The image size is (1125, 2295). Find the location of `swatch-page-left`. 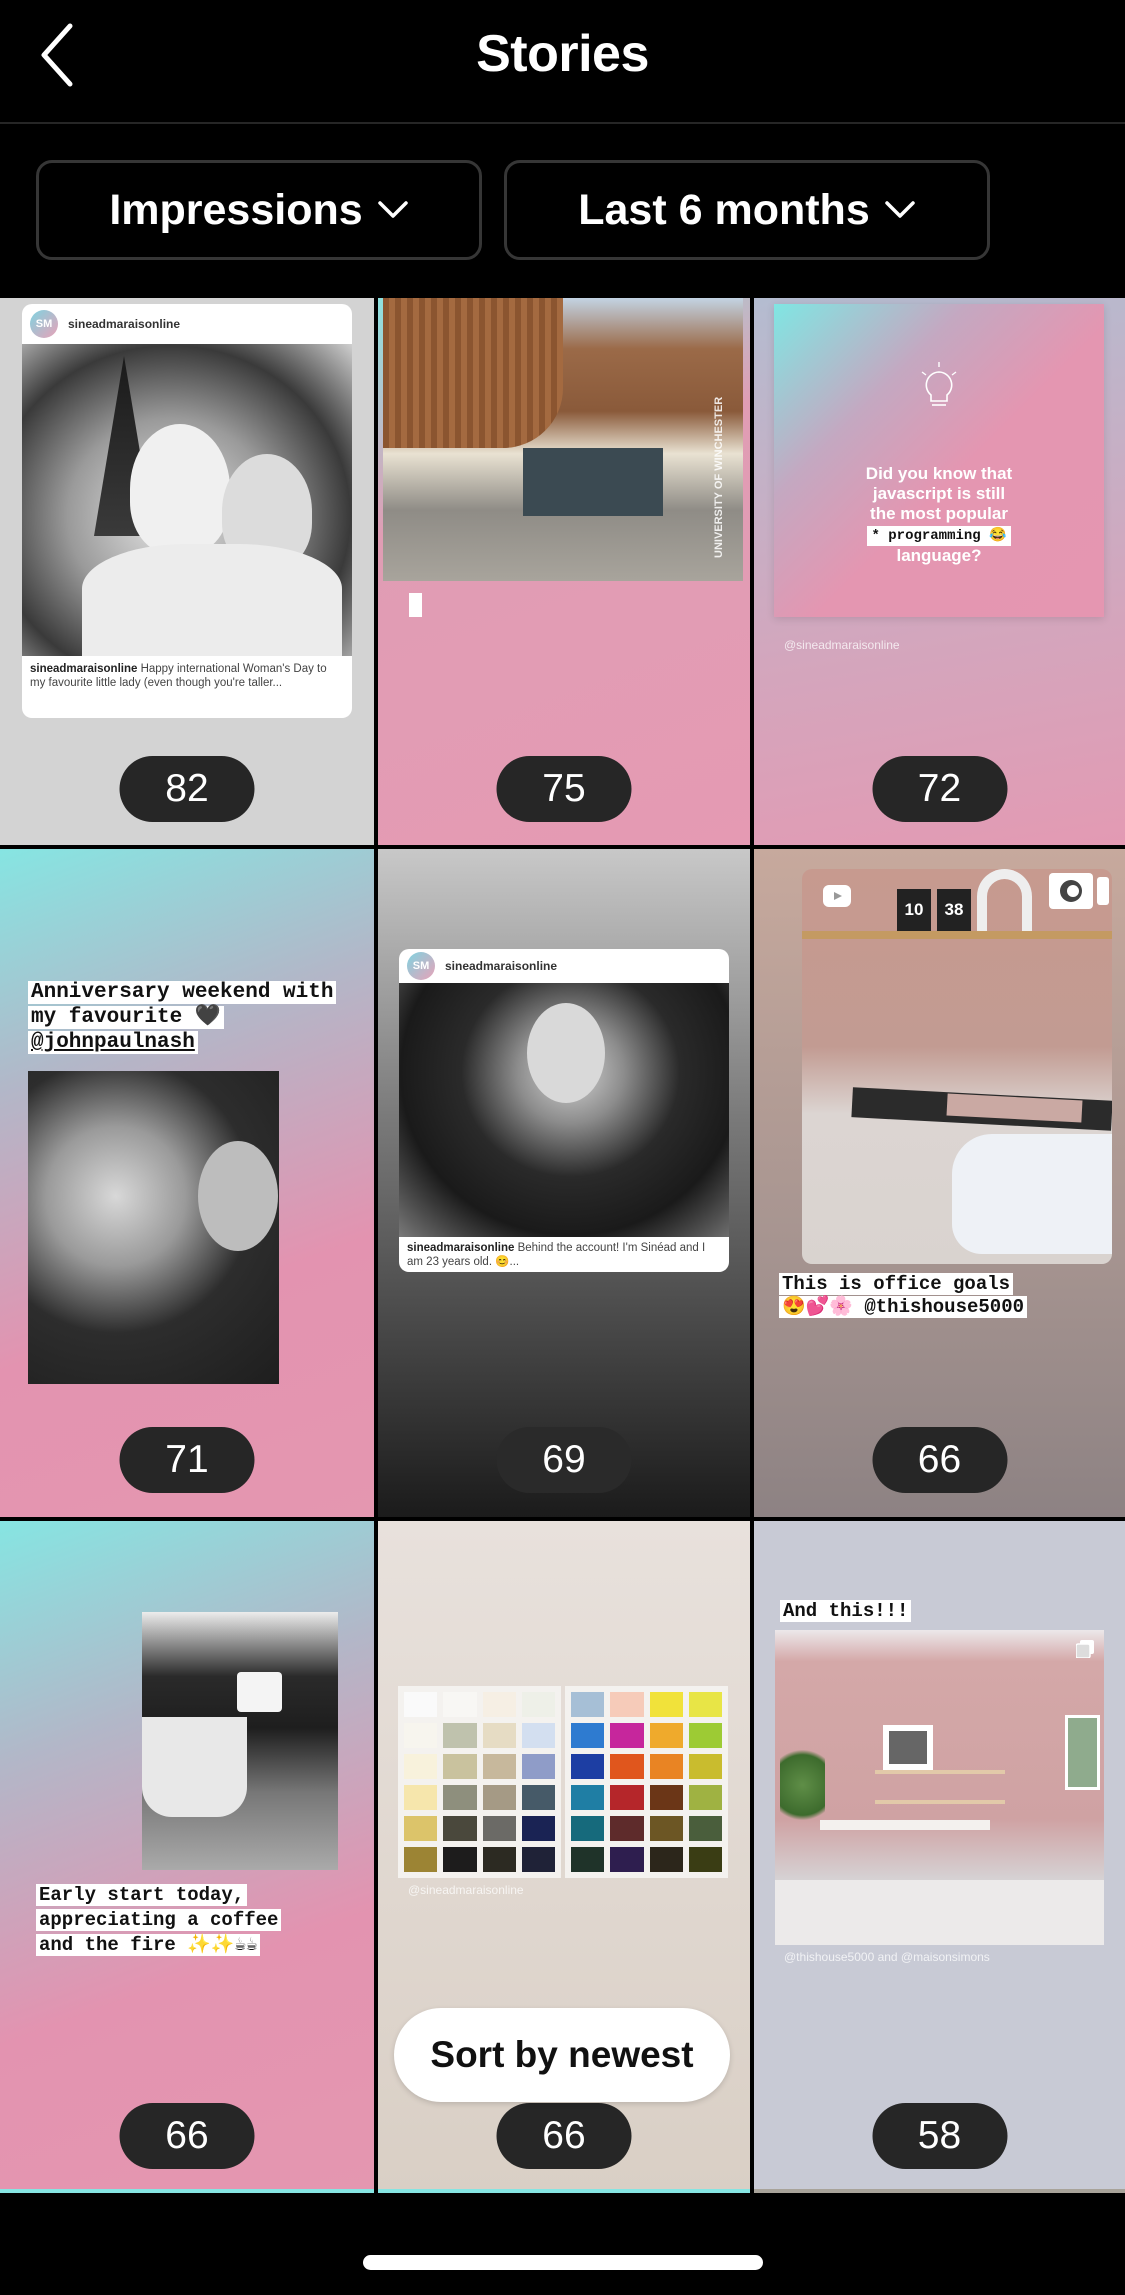

swatch-page-left is located at coordinates (479, 1782).